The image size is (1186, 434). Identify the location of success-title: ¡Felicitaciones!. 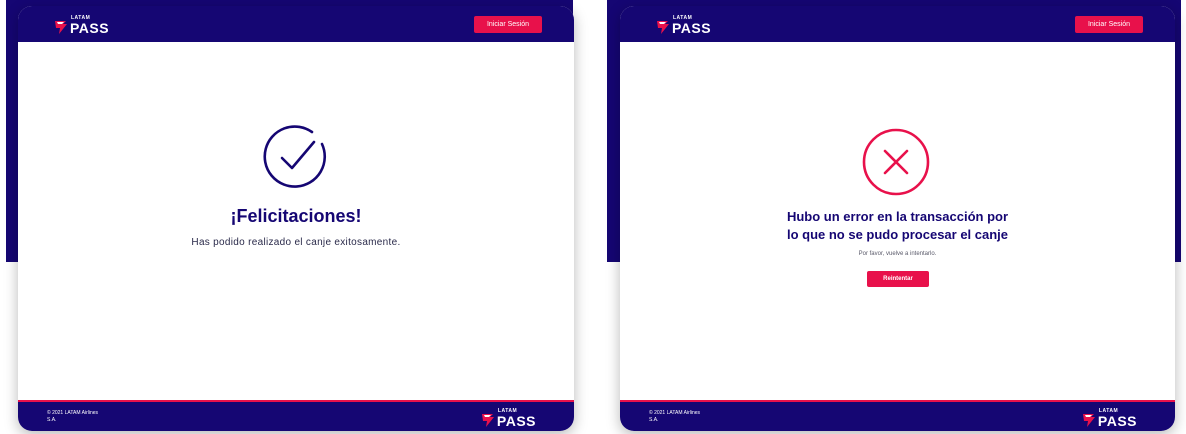
(296, 216).